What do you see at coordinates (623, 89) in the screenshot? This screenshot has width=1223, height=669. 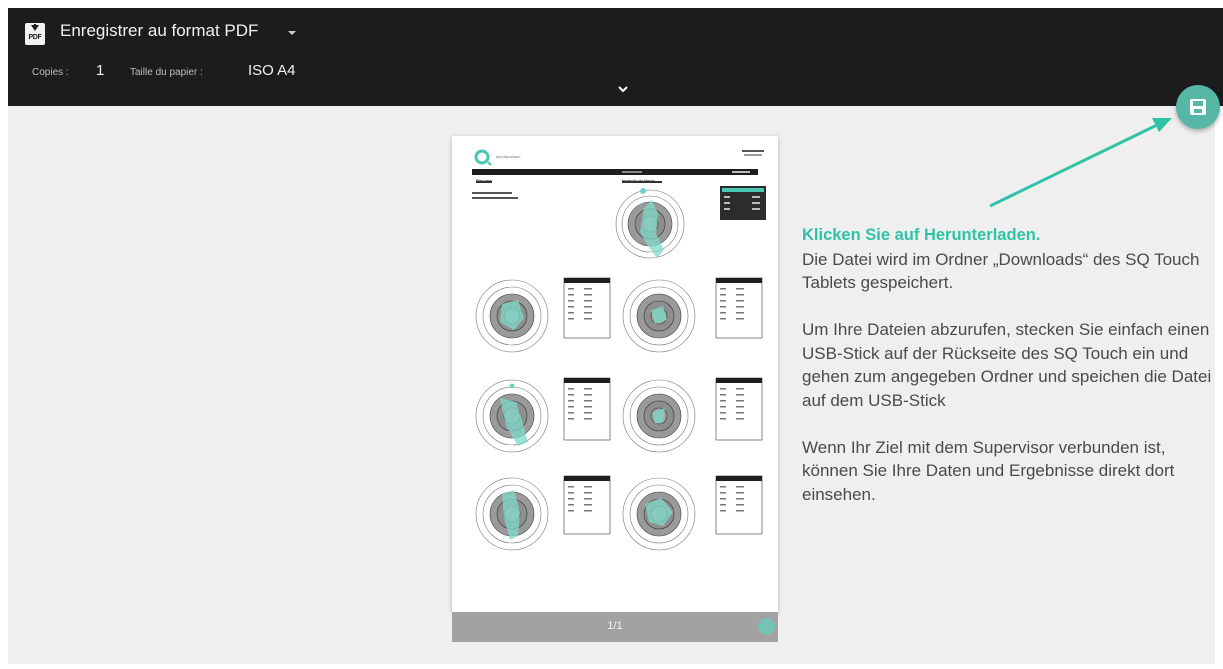 I see `chevron-down-icon` at bounding box center [623, 89].